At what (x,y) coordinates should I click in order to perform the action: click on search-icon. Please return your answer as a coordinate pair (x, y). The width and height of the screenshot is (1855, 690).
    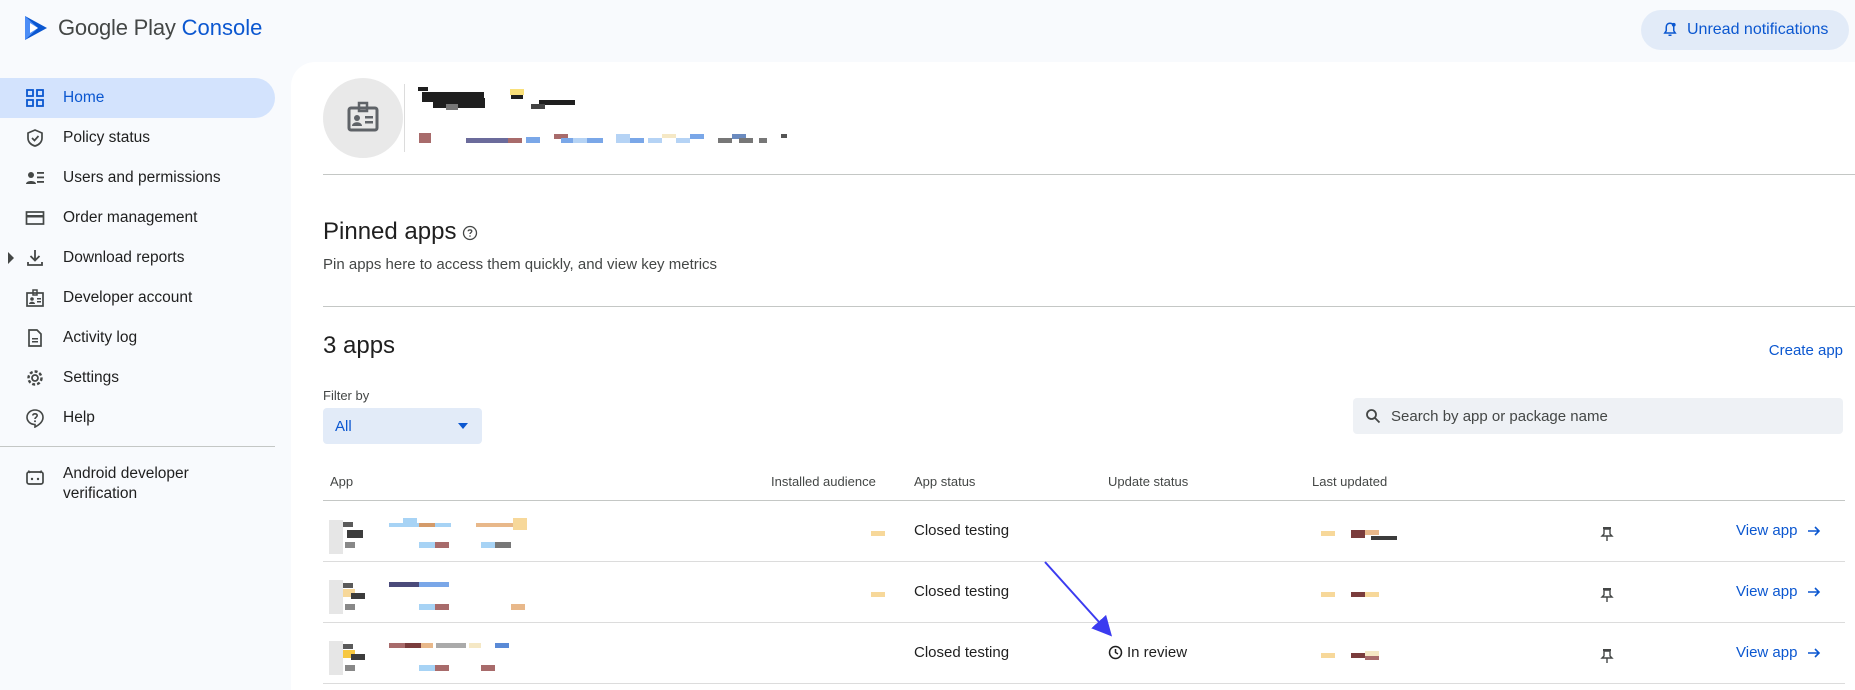
    Looking at the image, I should click on (1373, 416).